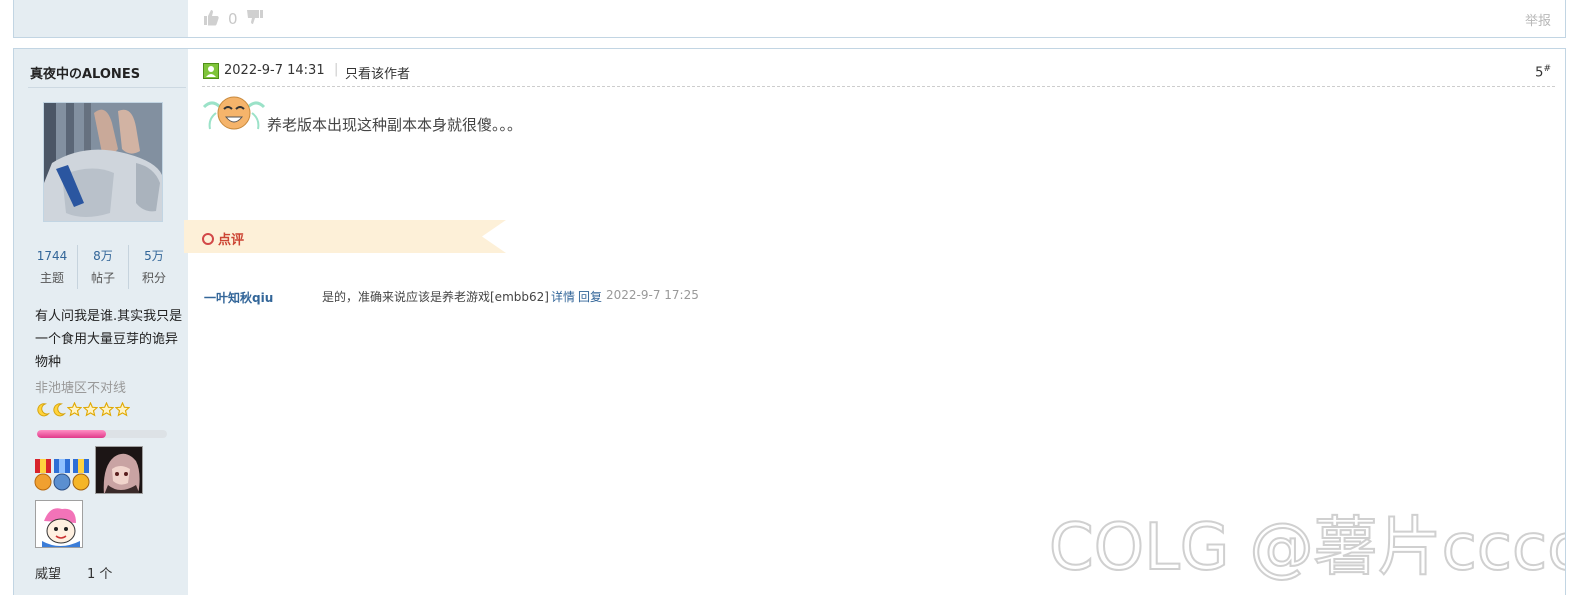  Describe the element at coordinates (255, 19) in the screenshot. I see `thumbs-down-icon` at that location.